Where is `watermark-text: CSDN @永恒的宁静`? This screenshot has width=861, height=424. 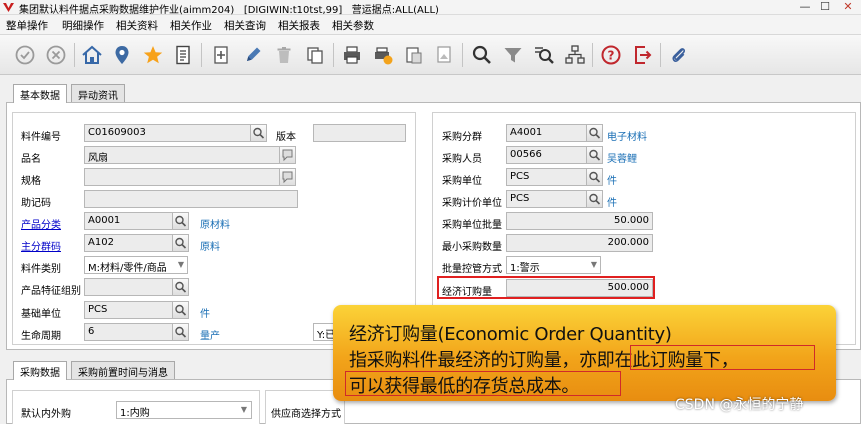 watermark-text: CSDN @永恒的宁静 is located at coordinates (739, 405).